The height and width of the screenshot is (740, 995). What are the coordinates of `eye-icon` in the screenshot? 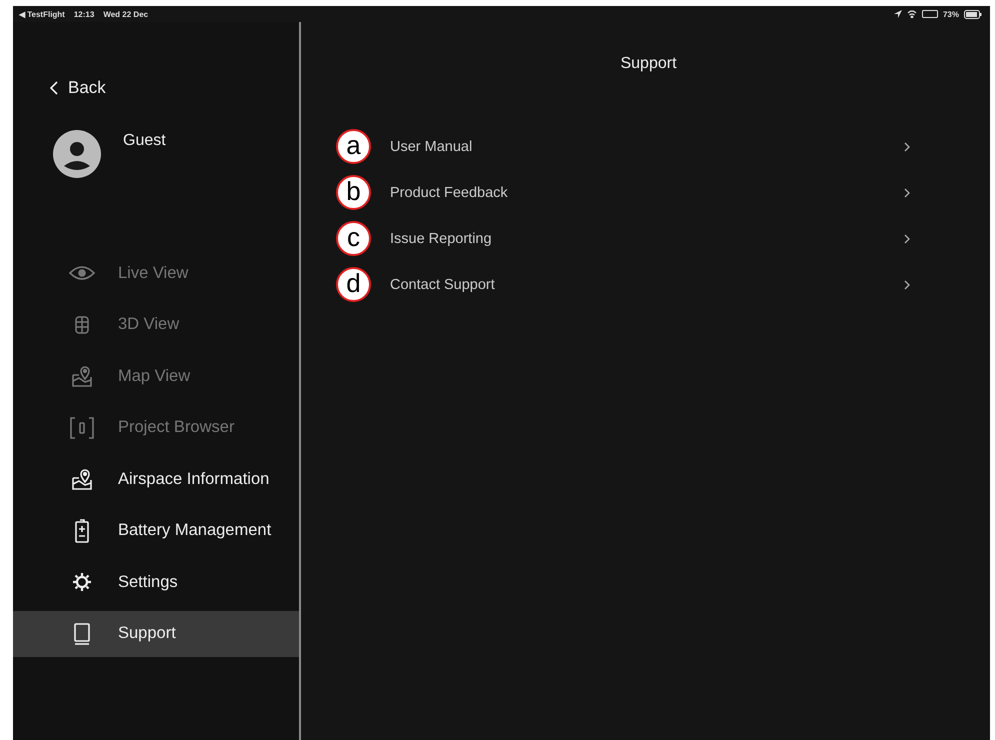 It's located at (82, 273).